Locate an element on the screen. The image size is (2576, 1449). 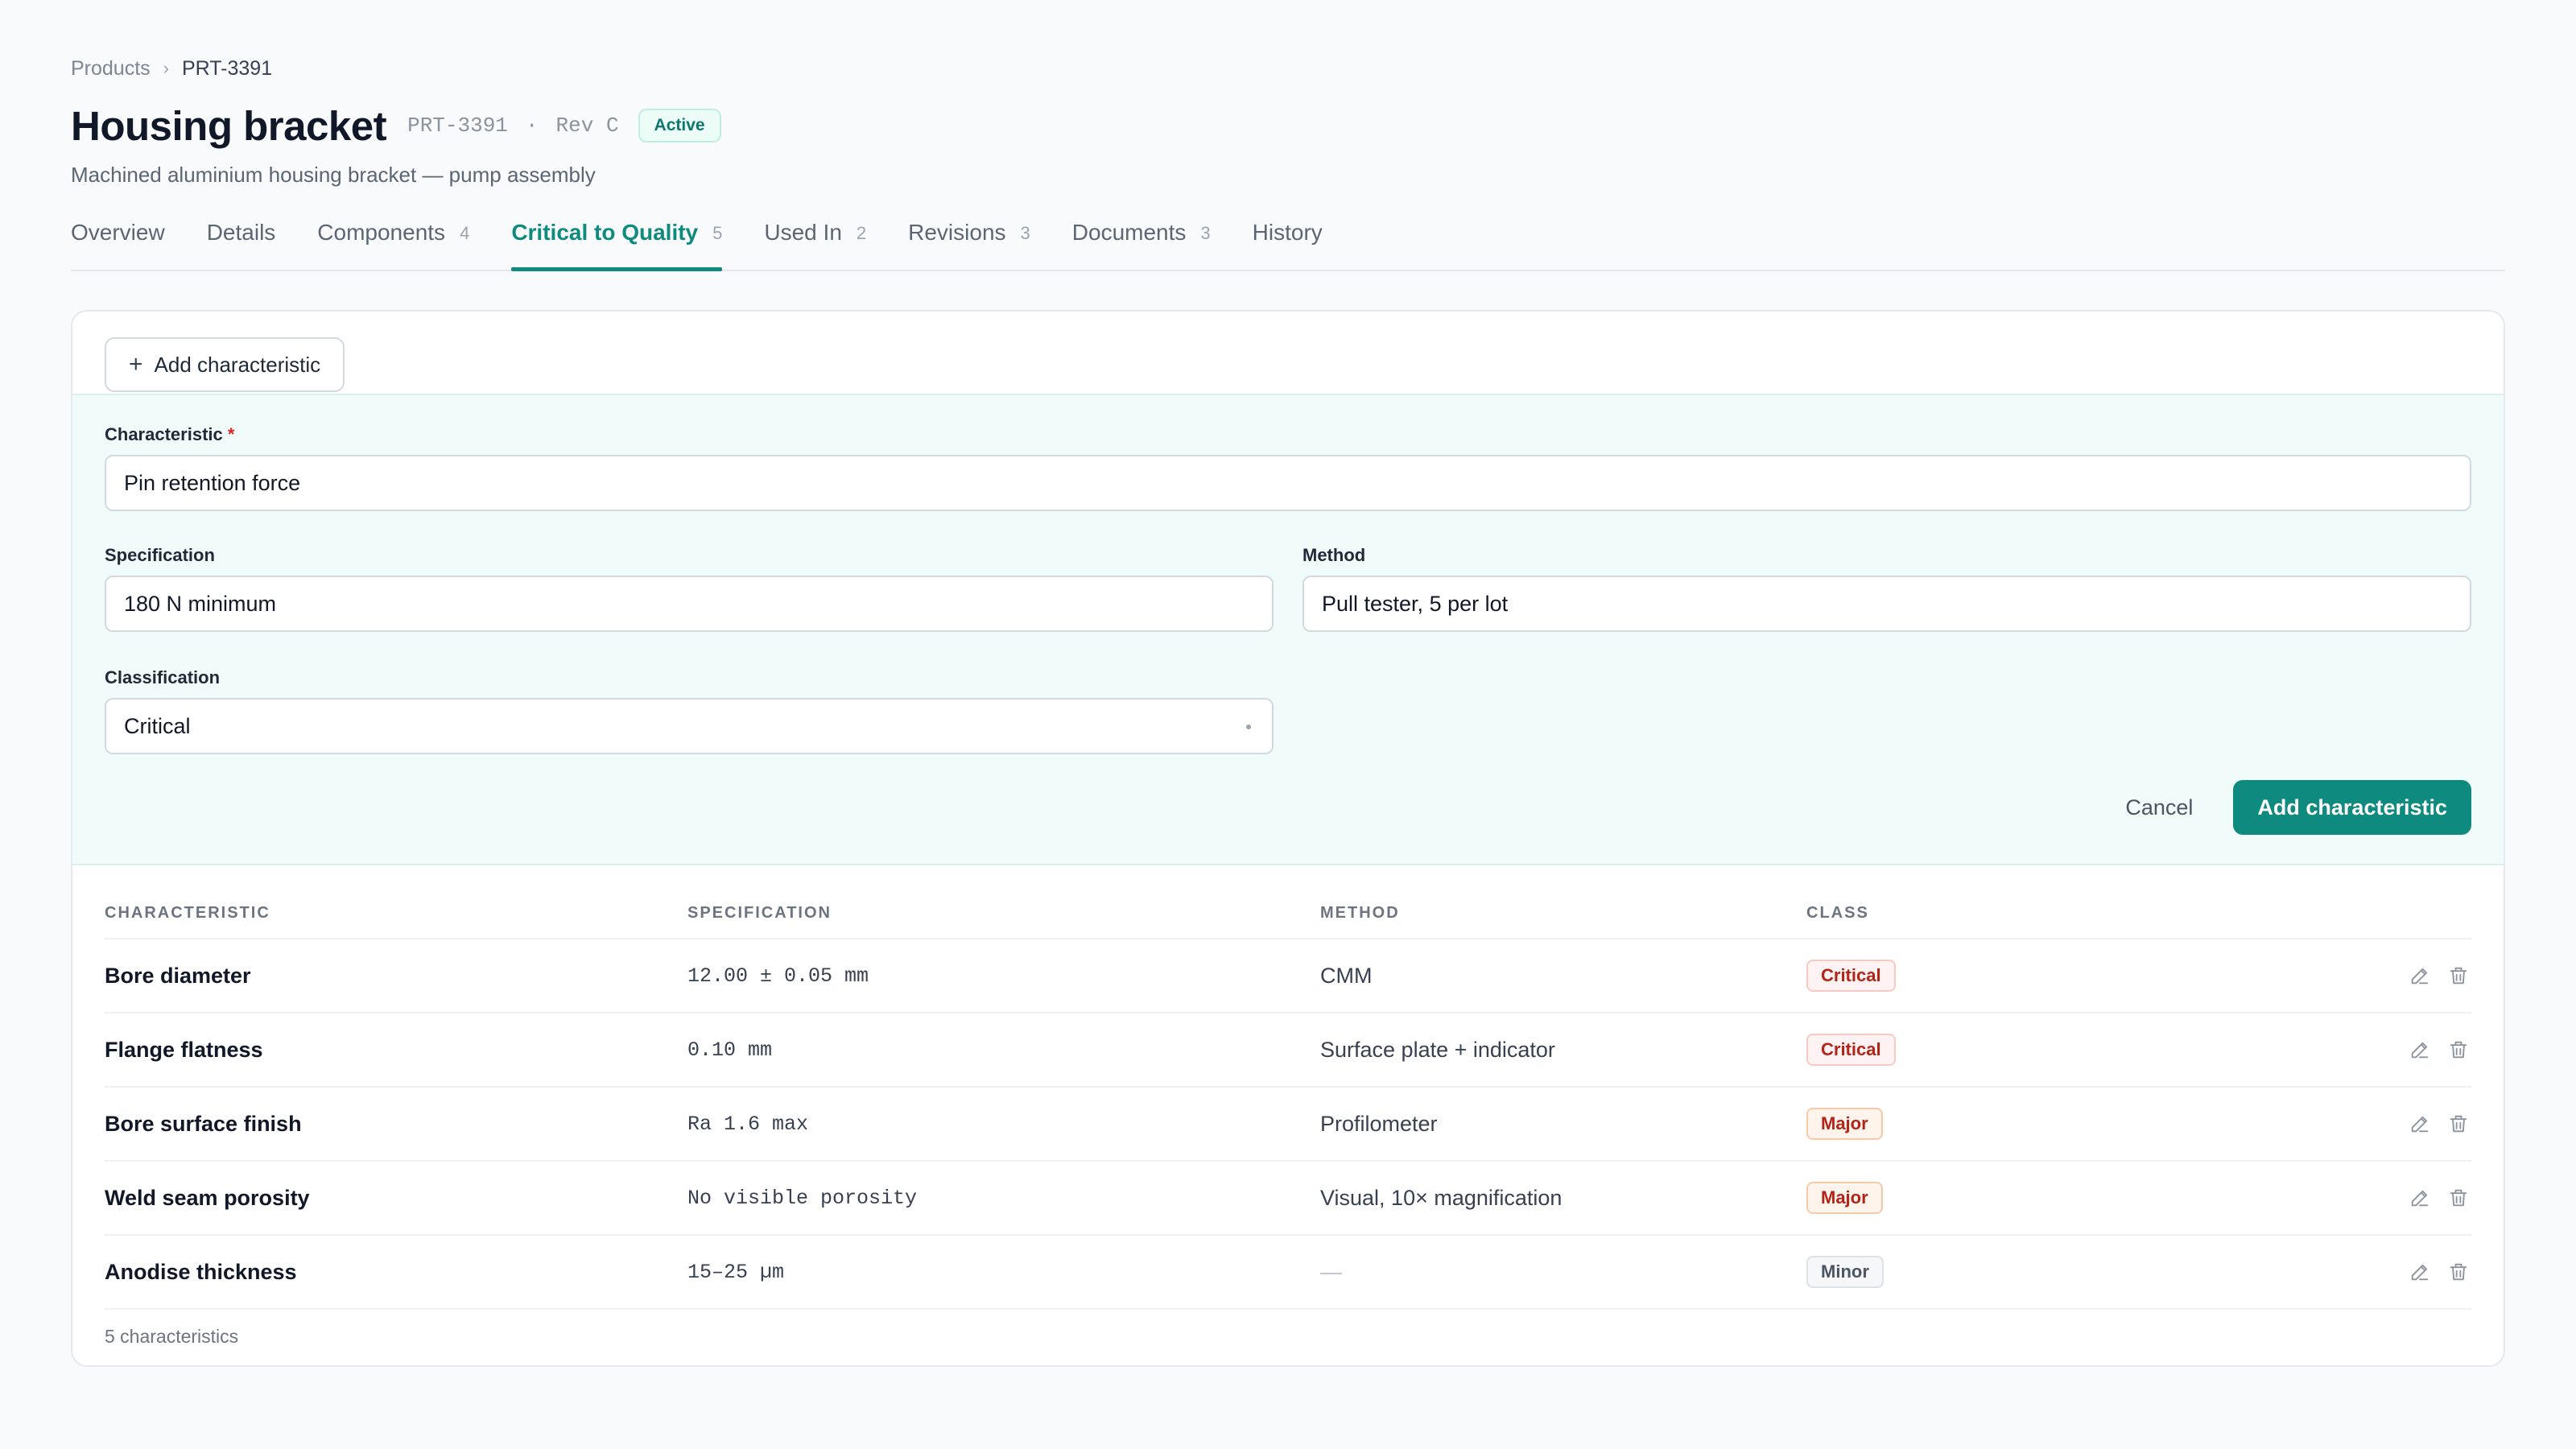
cancel-button: Cancel is located at coordinates (2159, 807).